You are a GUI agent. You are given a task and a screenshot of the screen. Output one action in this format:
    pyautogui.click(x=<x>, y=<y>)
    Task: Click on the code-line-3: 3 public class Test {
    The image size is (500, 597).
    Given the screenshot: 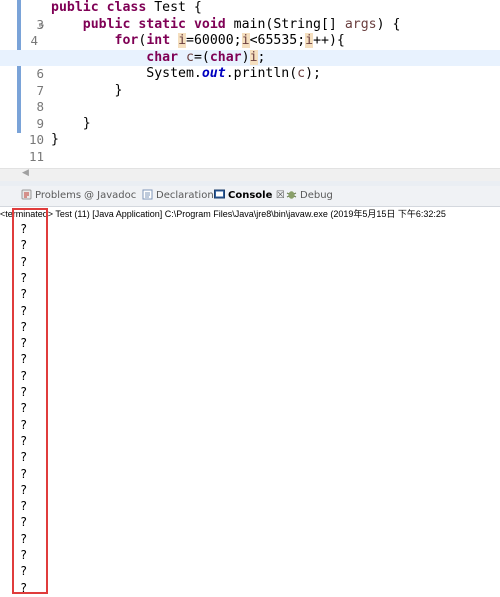 What is the action you would take?
    pyautogui.click(x=250, y=16)
    